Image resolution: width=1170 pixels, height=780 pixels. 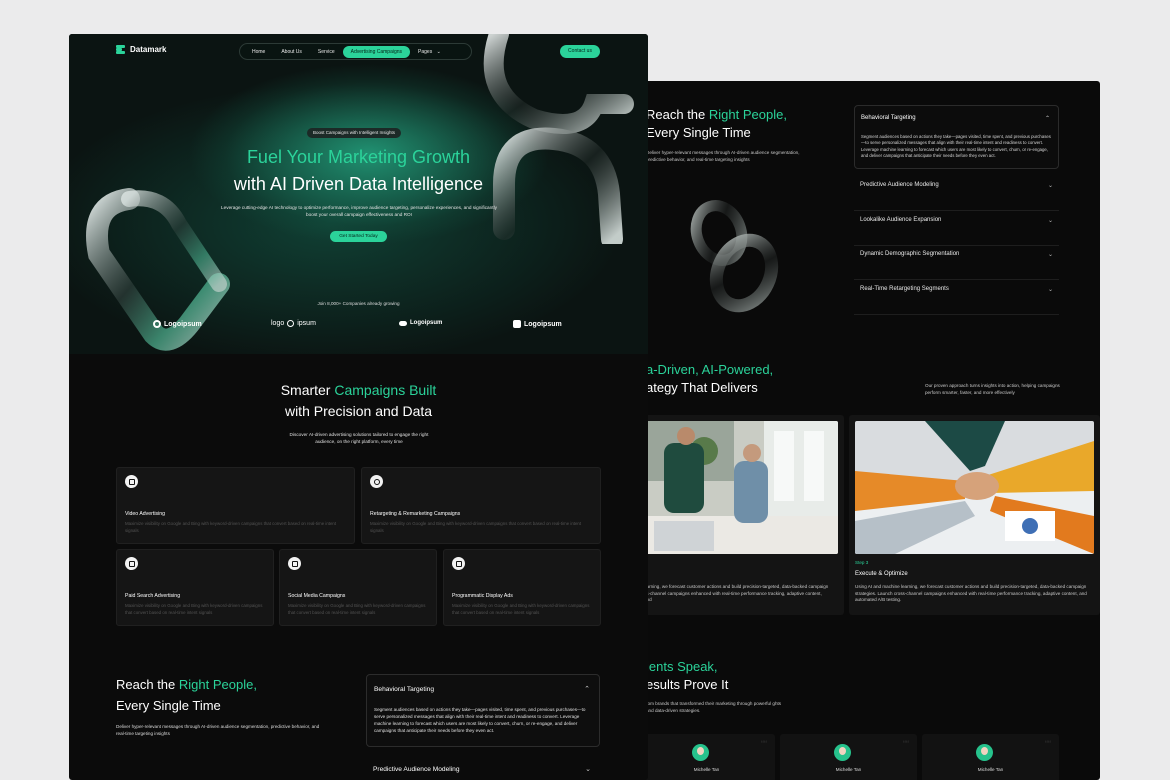 I want to click on logo-ipsum-icon, so click(x=291, y=323).